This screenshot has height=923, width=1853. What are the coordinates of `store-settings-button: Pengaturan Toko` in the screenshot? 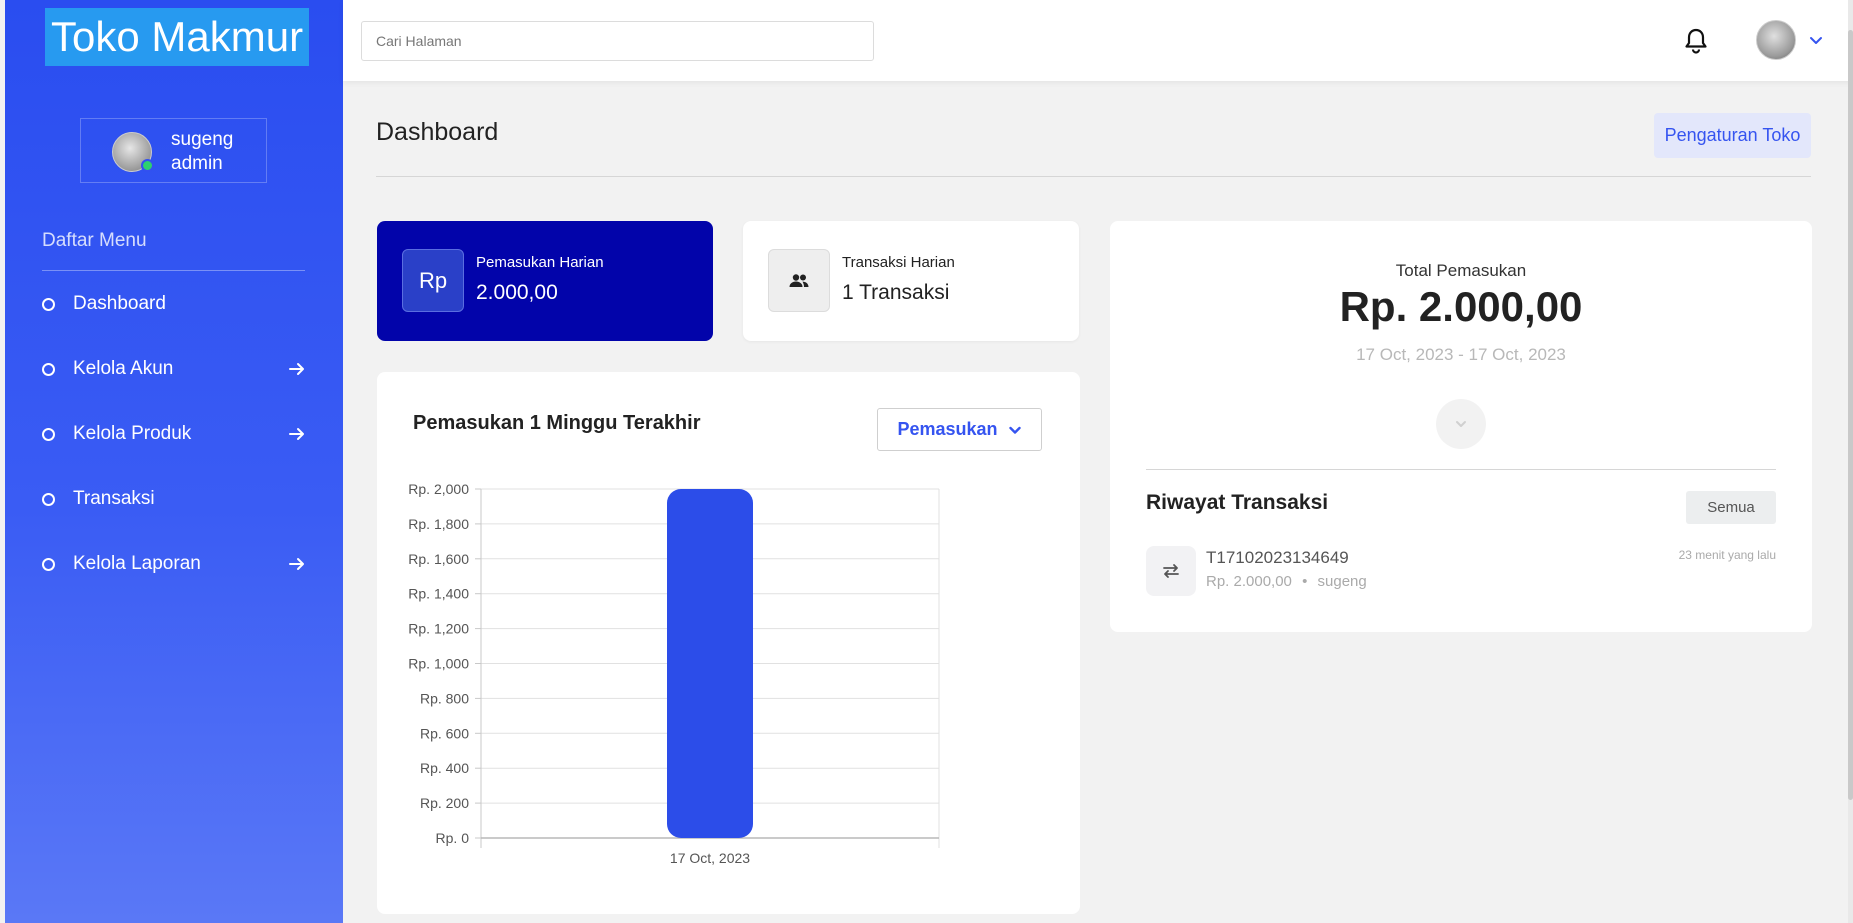 It's located at (1732, 135).